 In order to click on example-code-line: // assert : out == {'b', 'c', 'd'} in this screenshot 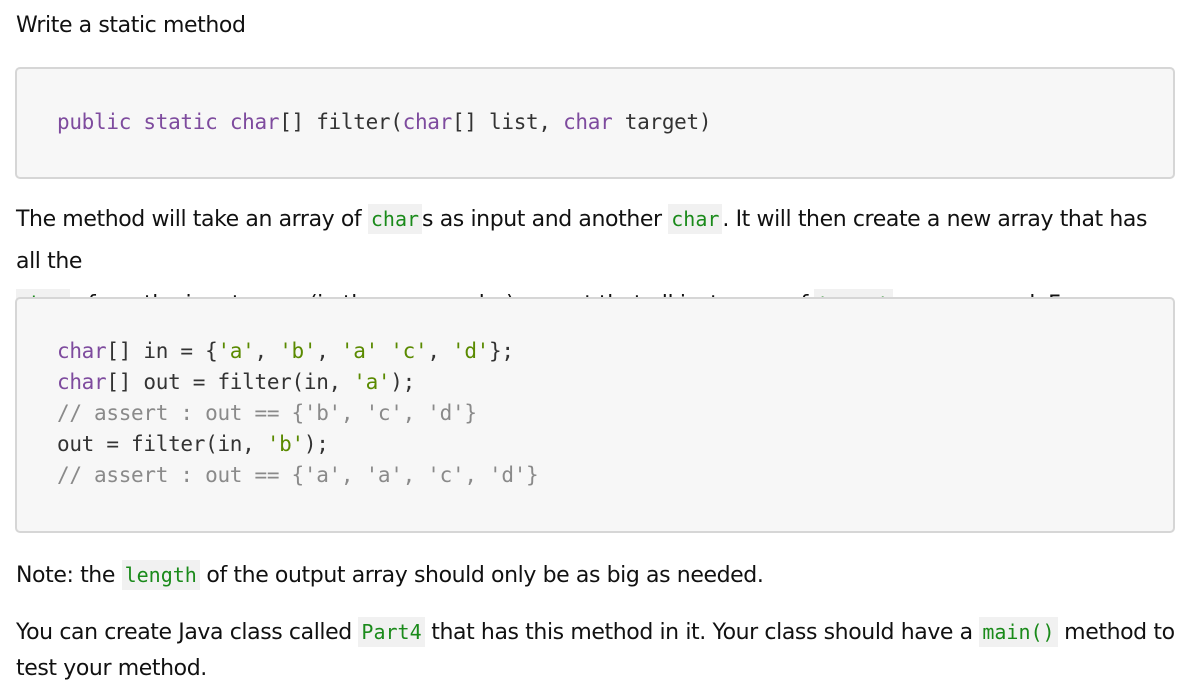, I will do `click(267, 413)`.